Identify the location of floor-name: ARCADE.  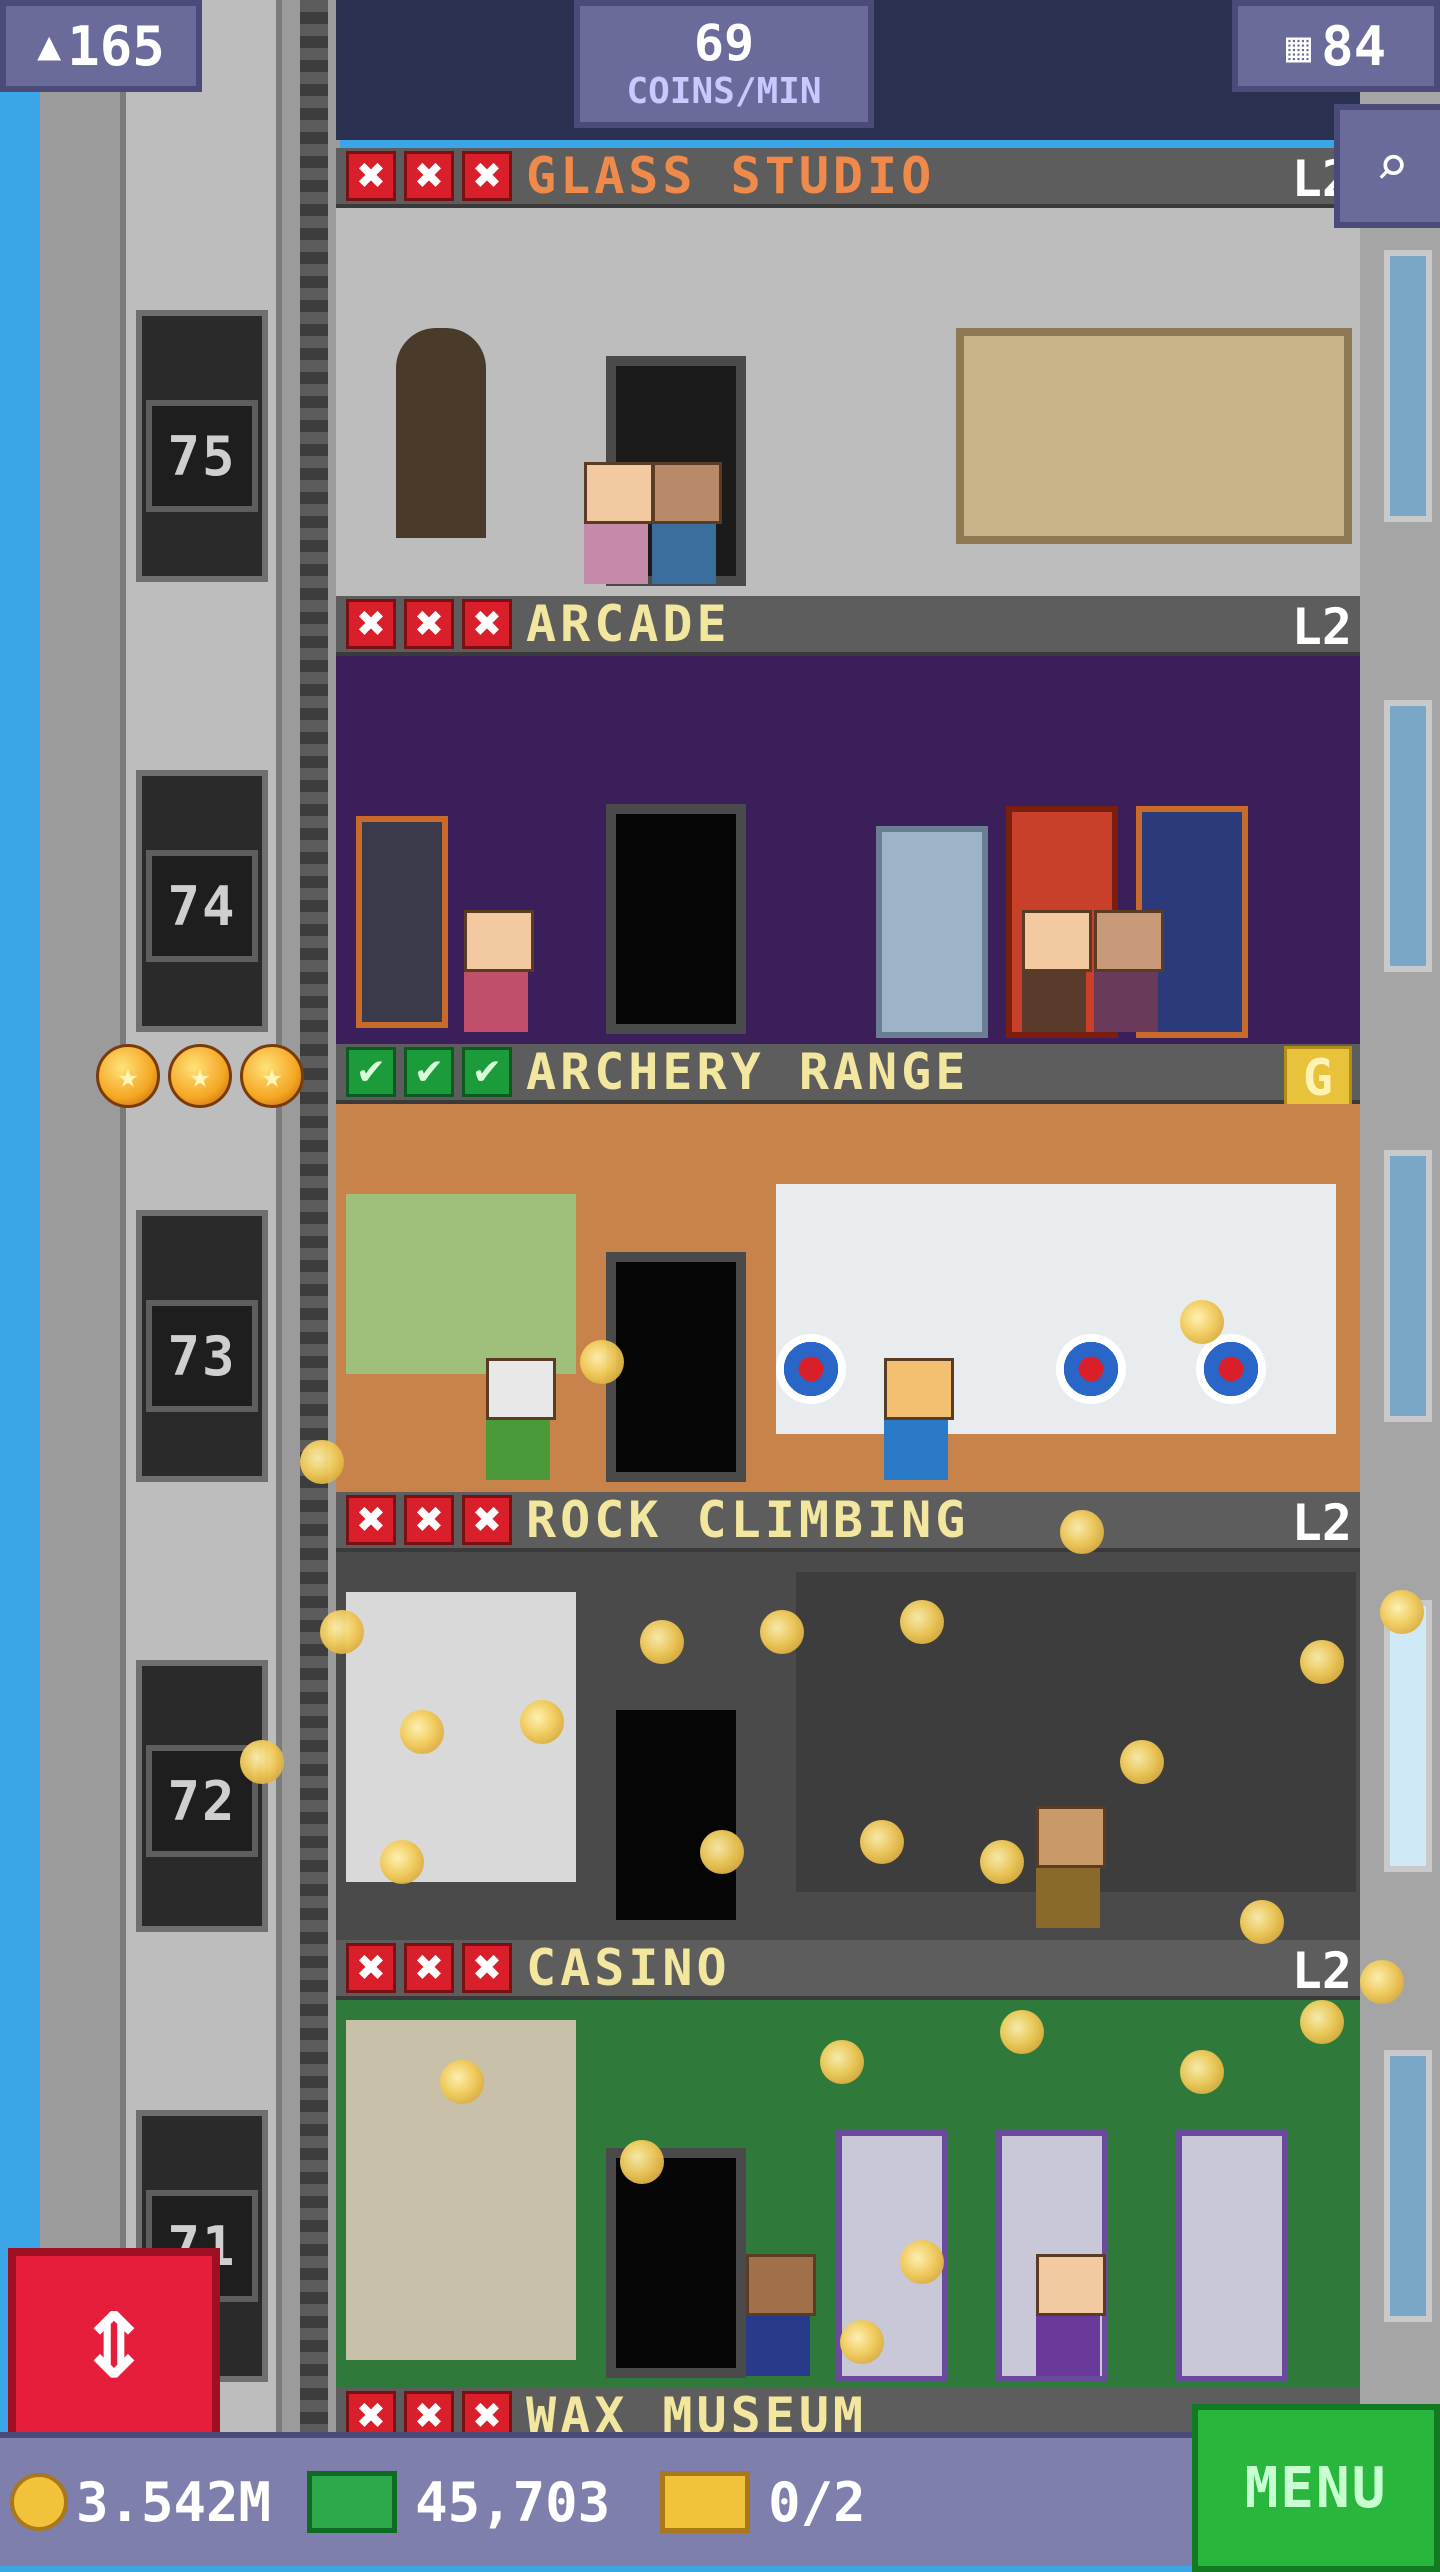
(628, 624).